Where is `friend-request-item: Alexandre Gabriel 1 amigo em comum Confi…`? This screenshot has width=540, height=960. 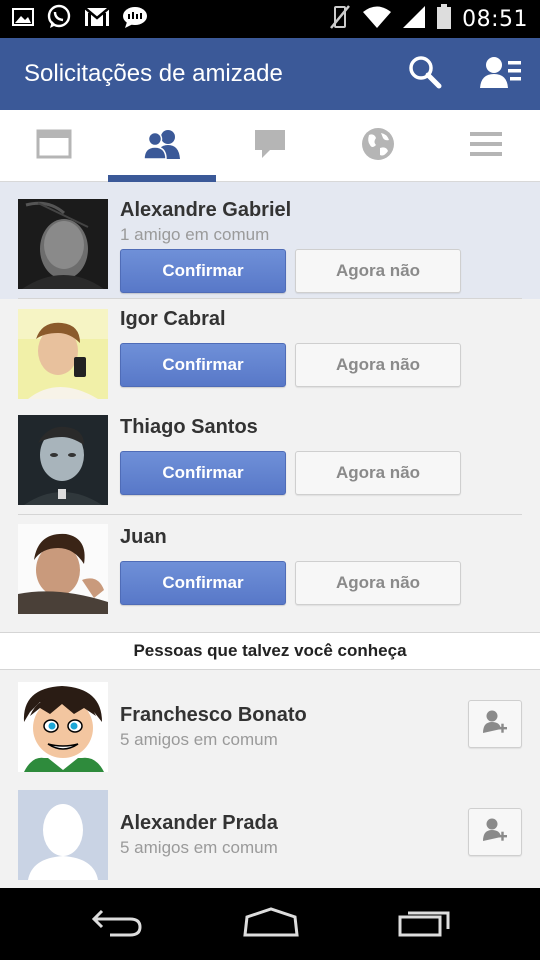
friend-request-item: Alexandre Gabriel 1 amigo em comum Confi… is located at coordinates (270, 240).